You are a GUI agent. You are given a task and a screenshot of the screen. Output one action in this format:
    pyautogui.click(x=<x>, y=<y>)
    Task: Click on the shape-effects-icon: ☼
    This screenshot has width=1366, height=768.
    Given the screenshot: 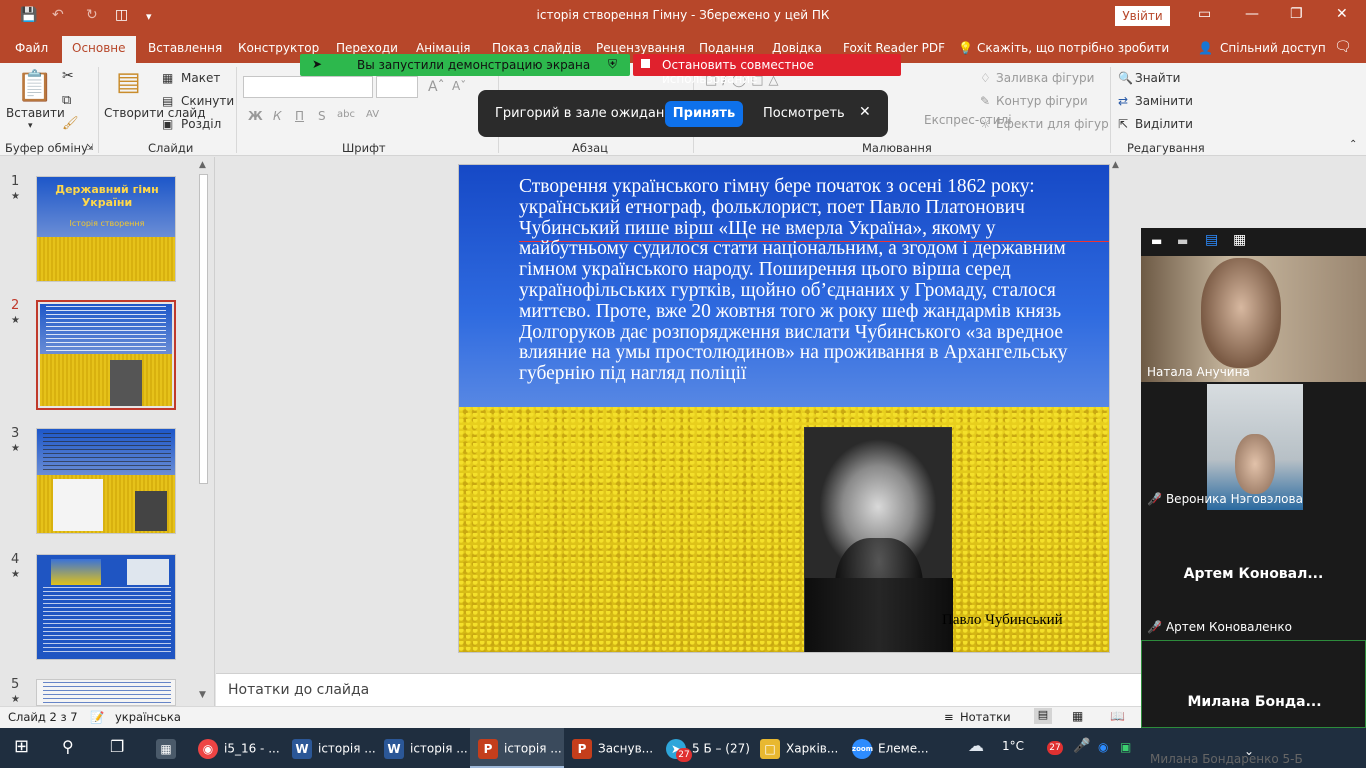 What is the action you would take?
    pyautogui.click(x=985, y=124)
    